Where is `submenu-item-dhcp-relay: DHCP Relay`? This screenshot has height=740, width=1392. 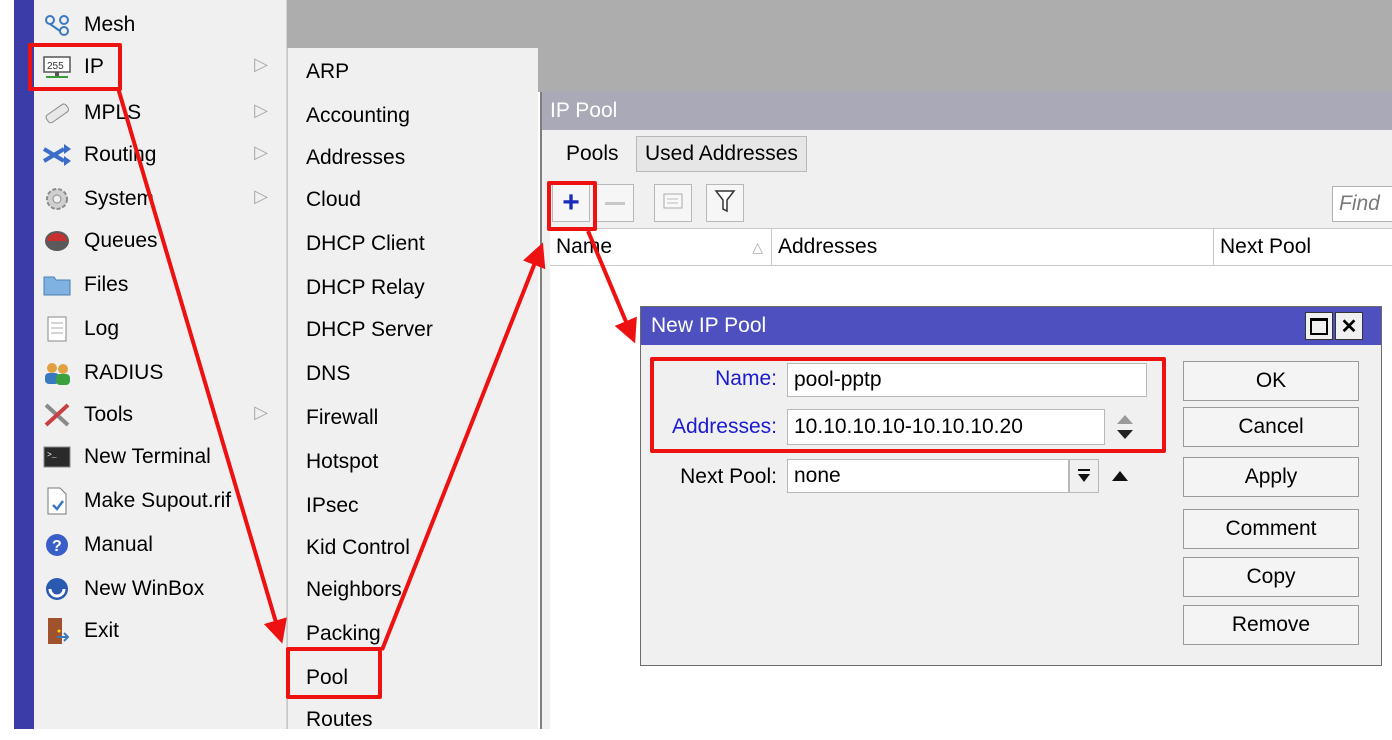
submenu-item-dhcp-relay: DHCP Relay is located at coordinates (365, 288).